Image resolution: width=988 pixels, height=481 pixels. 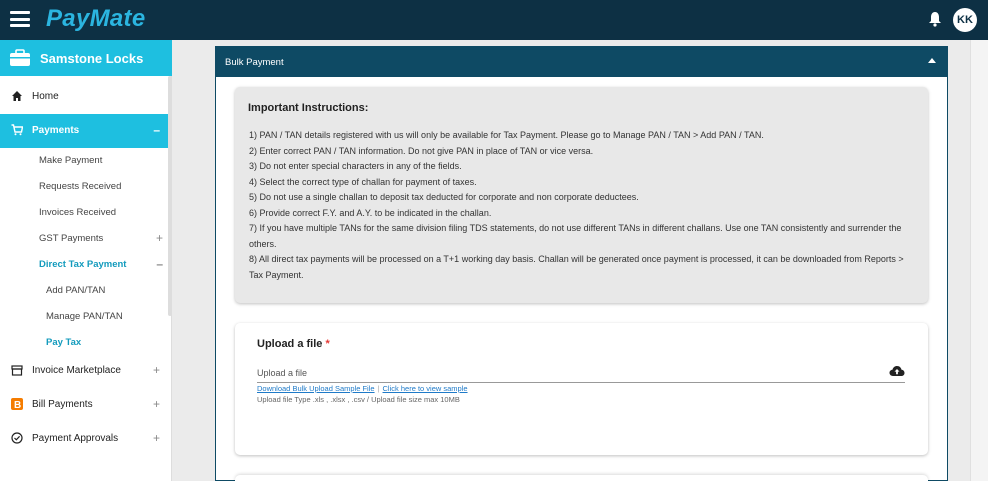 I want to click on svg-text: B, so click(x=17, y=405).